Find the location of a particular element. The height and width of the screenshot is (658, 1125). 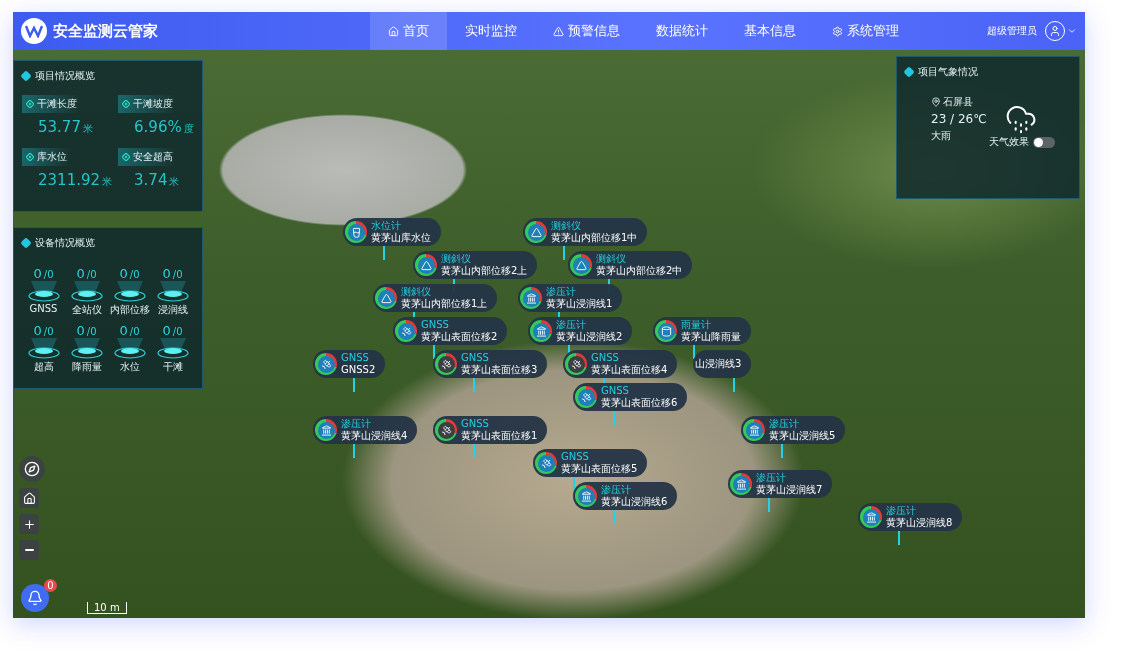

sensor-name: 黄茅山表面位移5 is located at coordinates (599, 469).